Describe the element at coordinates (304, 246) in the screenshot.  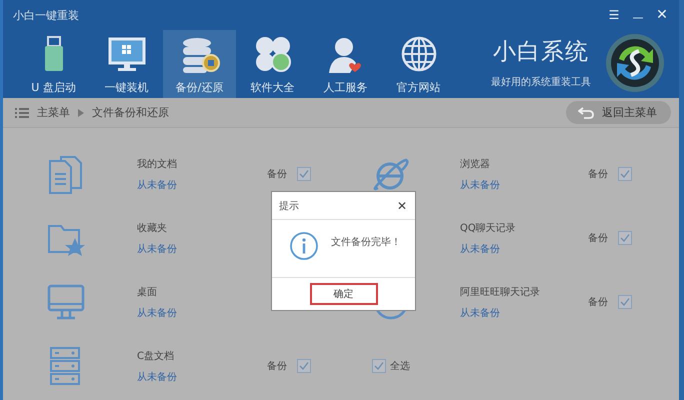
I see `info-icon` at that location.